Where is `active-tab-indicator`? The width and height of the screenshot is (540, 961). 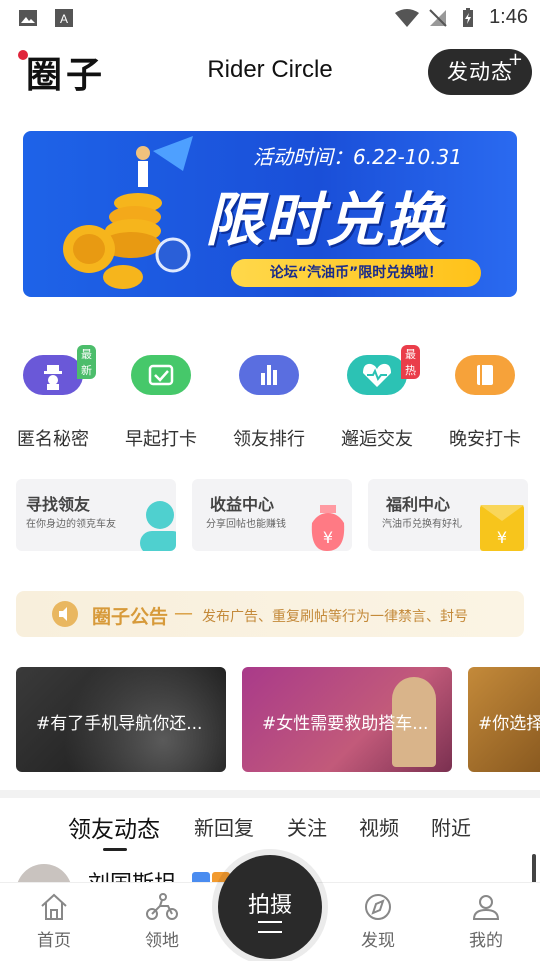 active-tab-indicator is located at coordinates (115, 849).